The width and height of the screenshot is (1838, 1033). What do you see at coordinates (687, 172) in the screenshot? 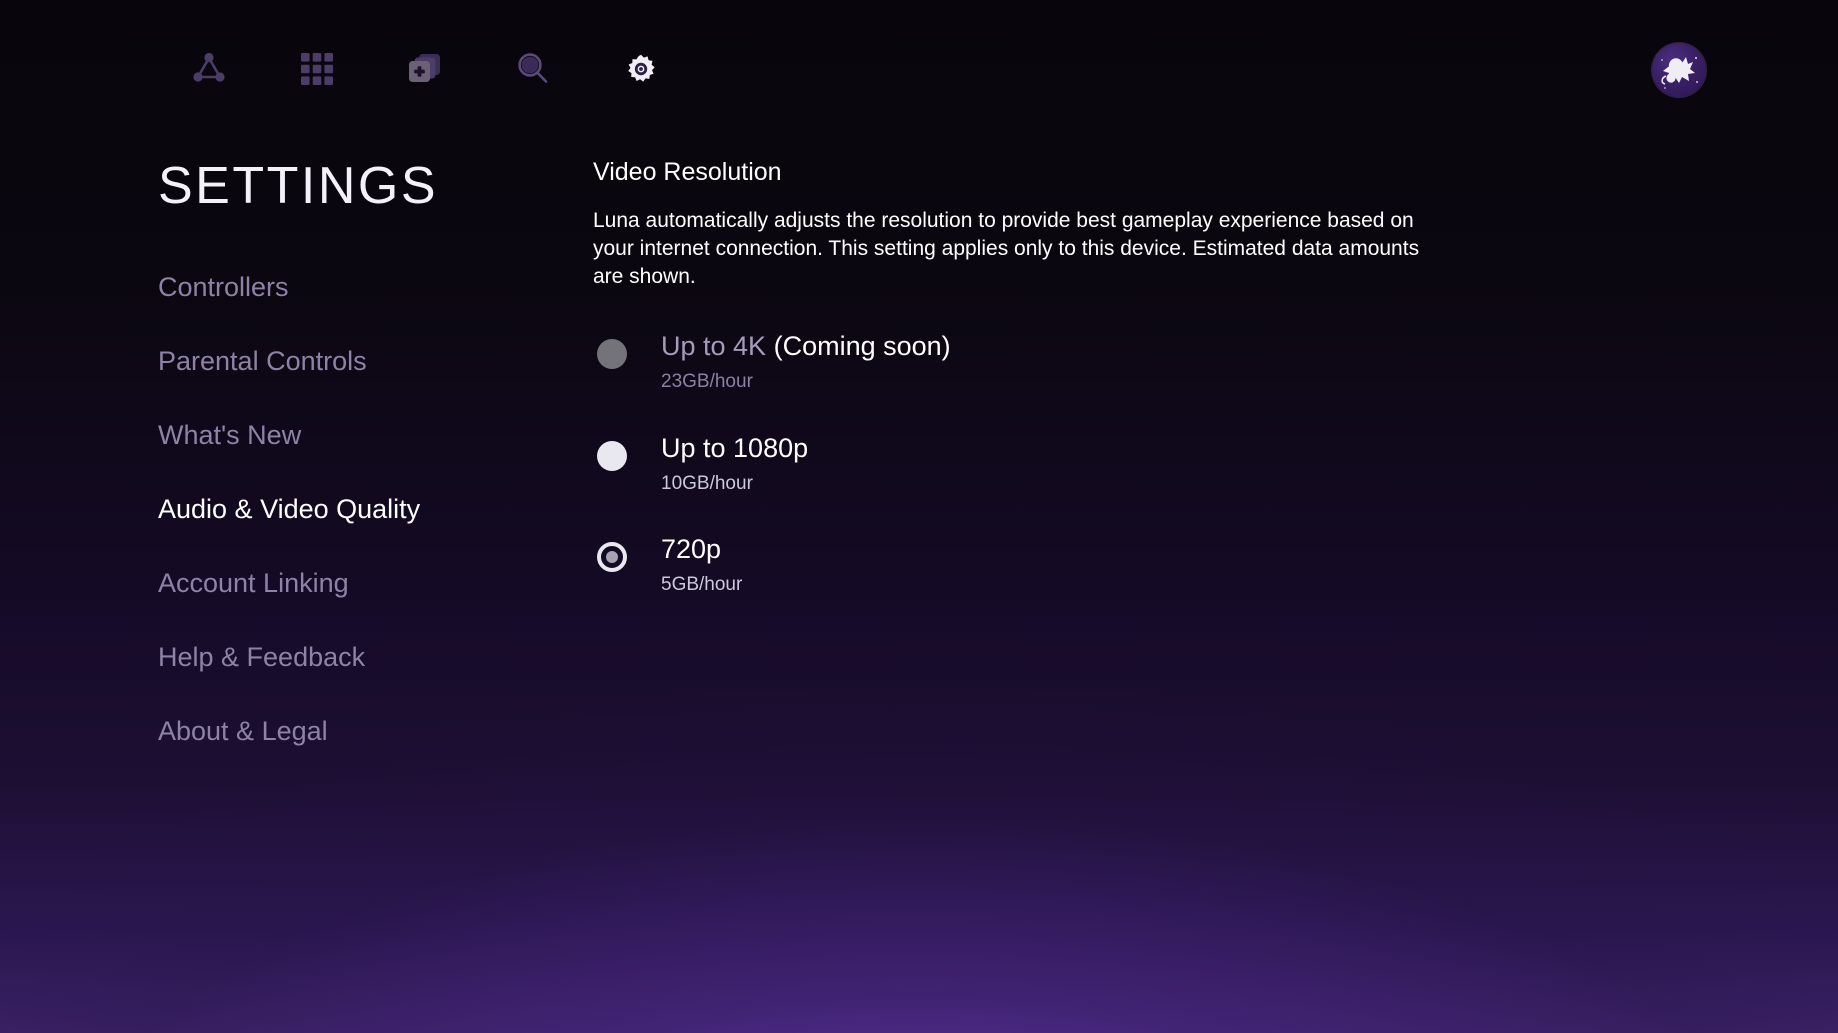
I see `section-title: Video Resolution` at bounding box center [687, 172].